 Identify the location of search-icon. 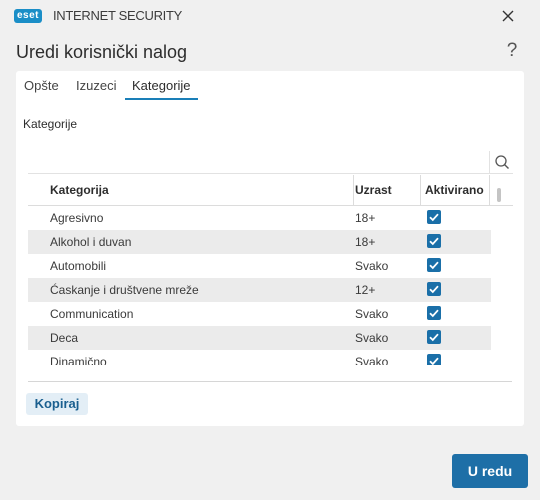
(502, 162).